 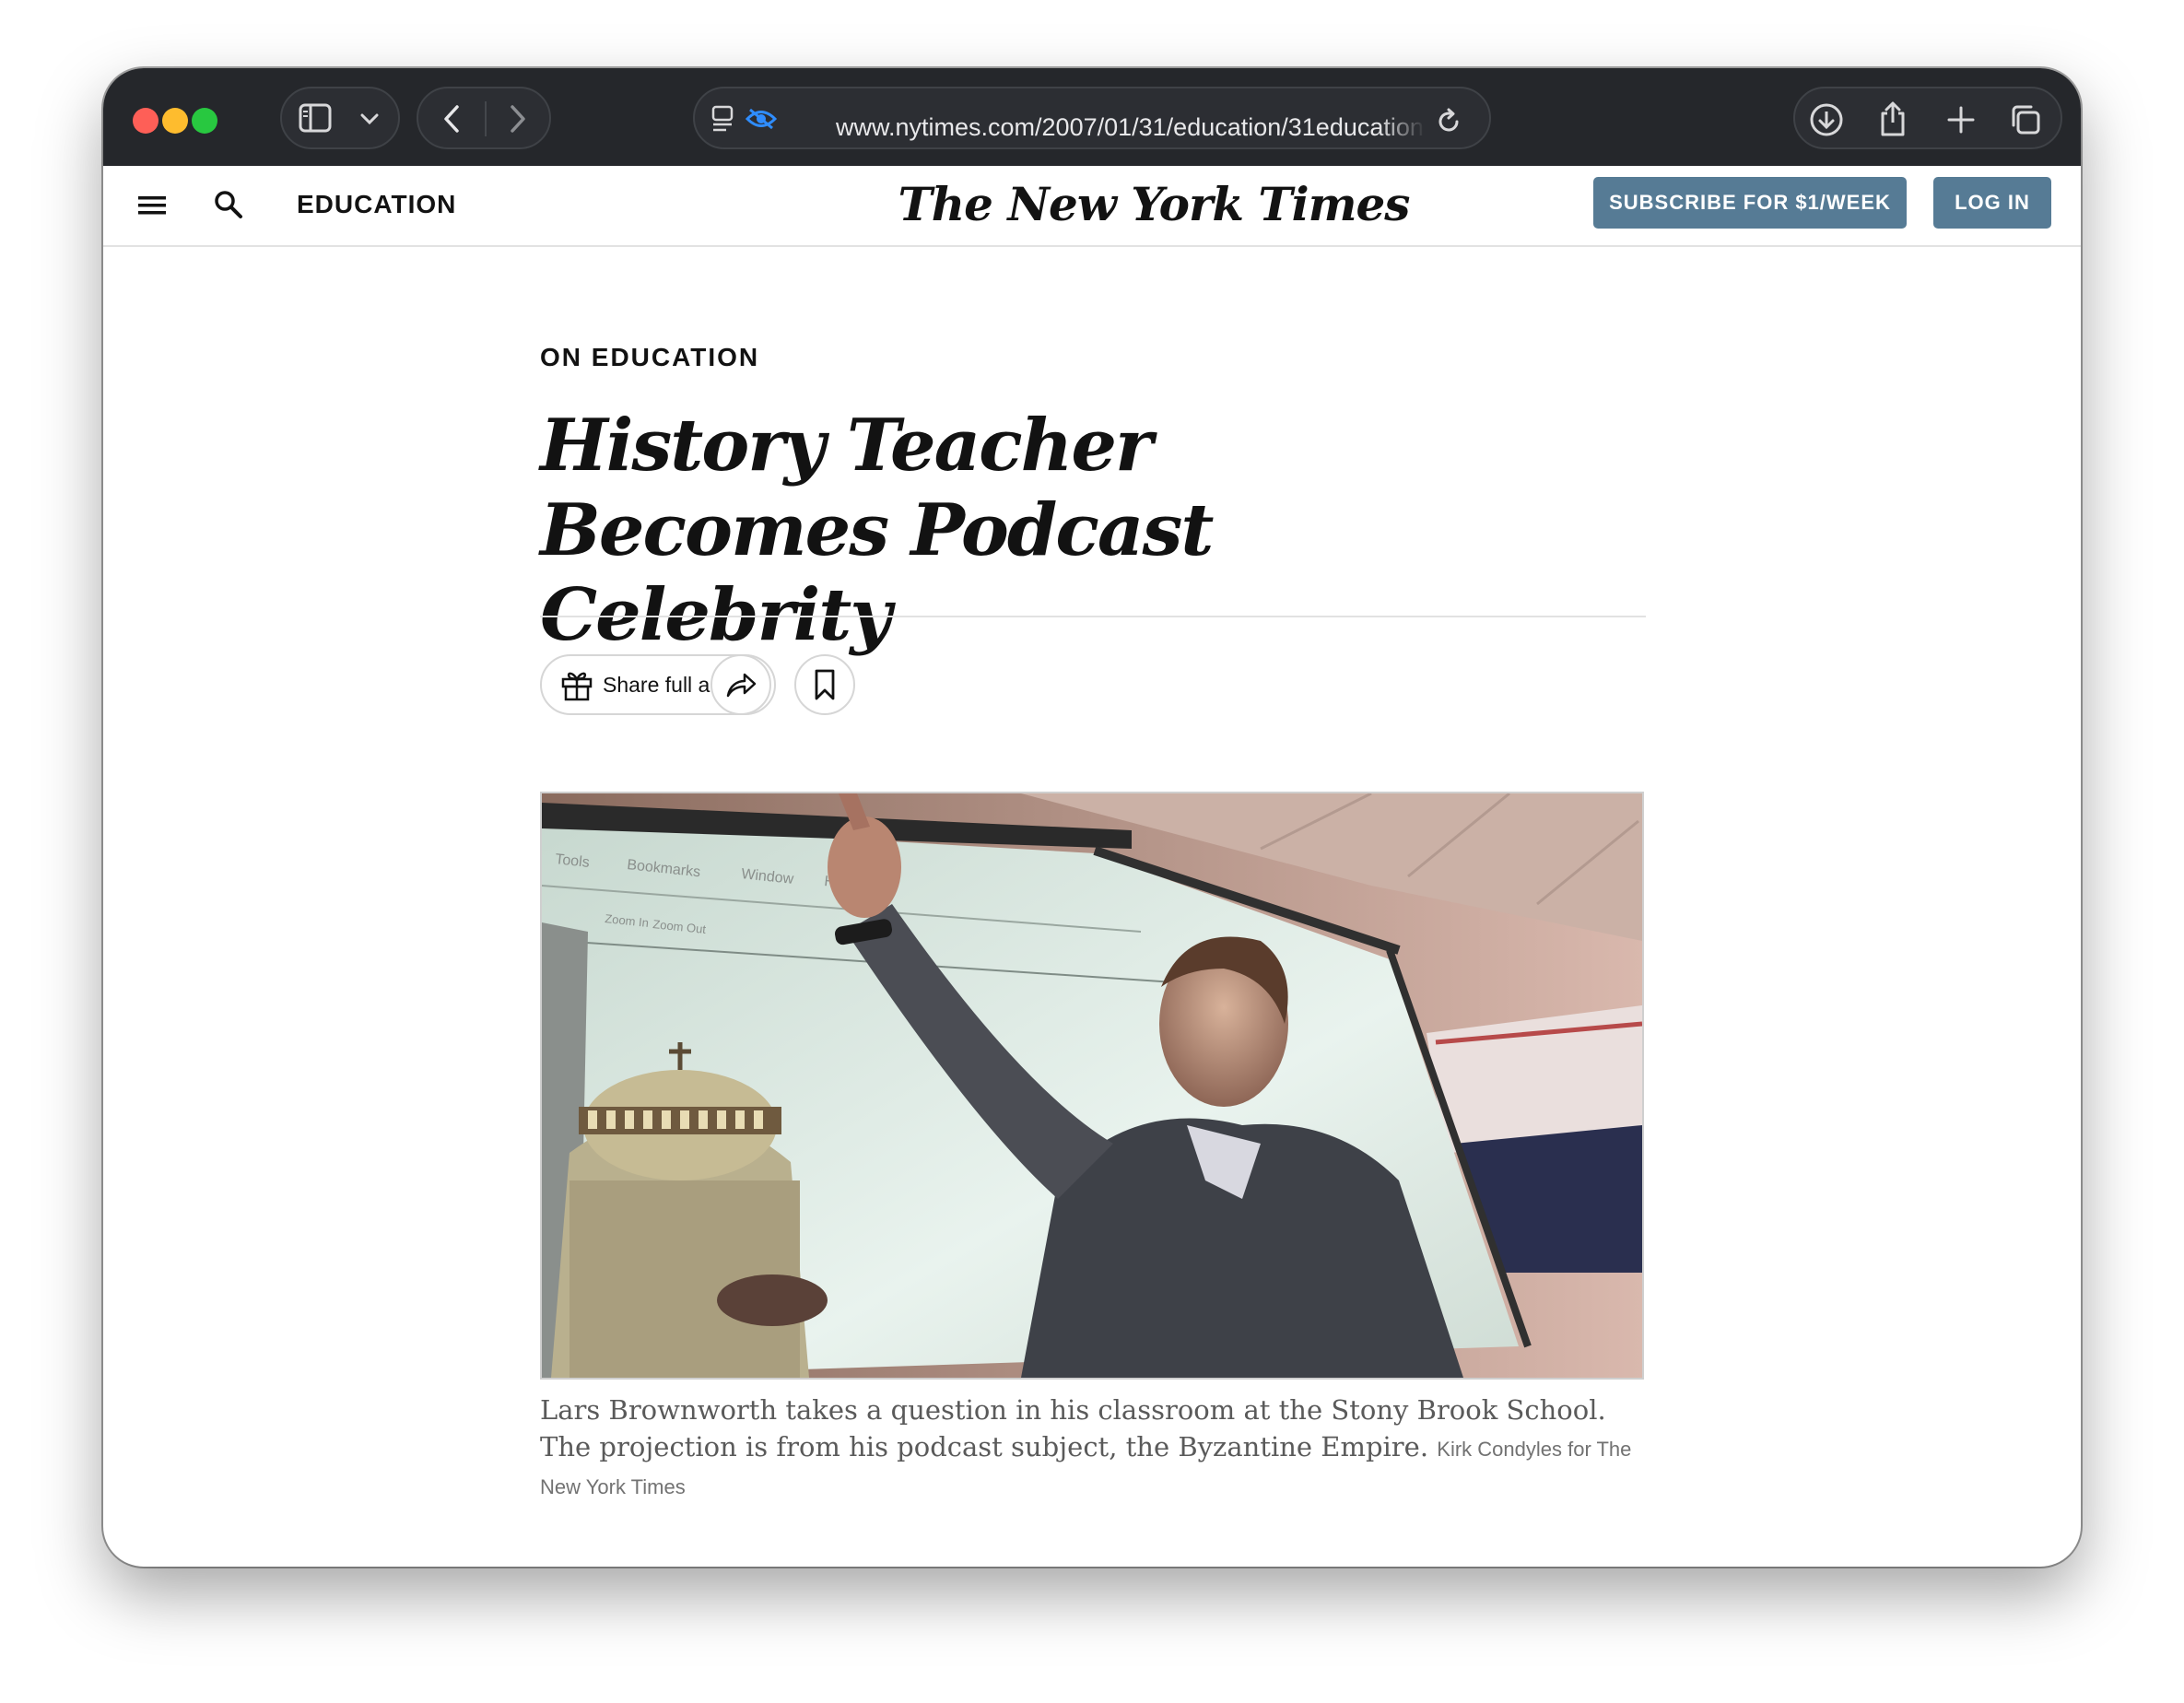 What do you see at coordinates (1927, 118) in the screenshot?
I see `toolbar-actions` at bounding box center [1927, 118].